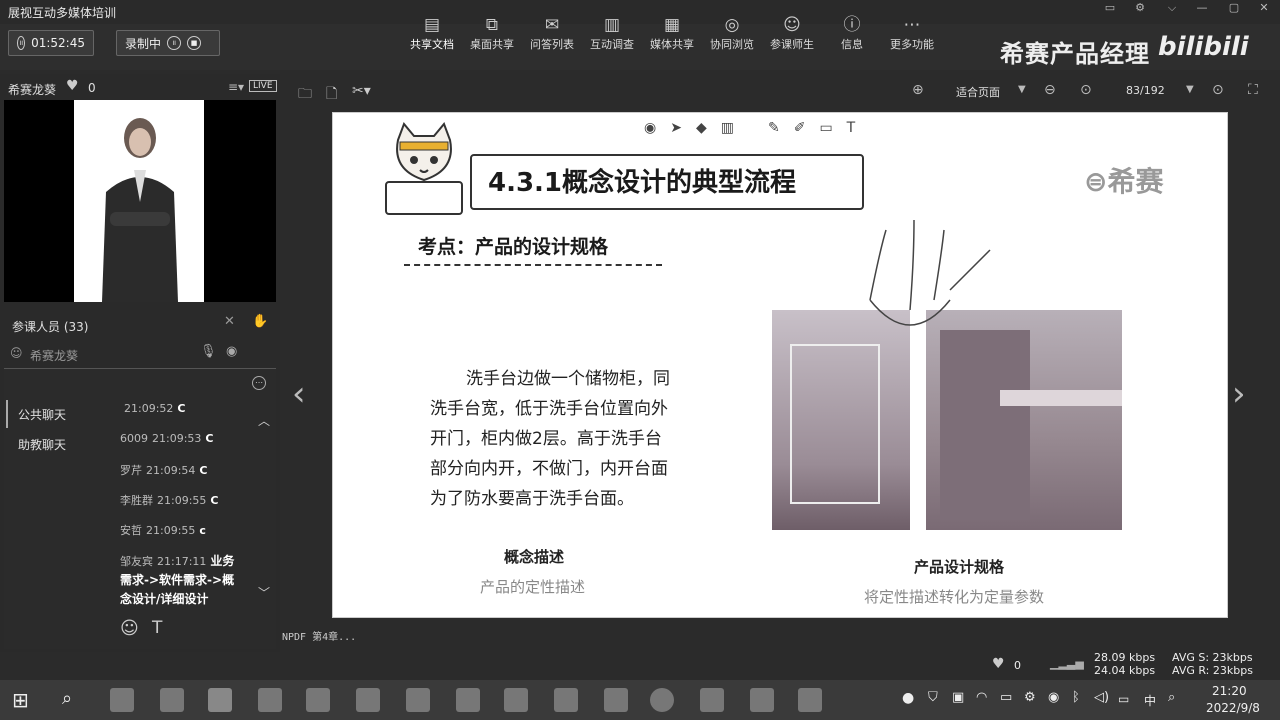 The height and width of the screenshot is (720, 1280). Describe the element at coordinates (1006, 697) in the screenshot. I see `tray-app-icon-2: ▭` at that location.